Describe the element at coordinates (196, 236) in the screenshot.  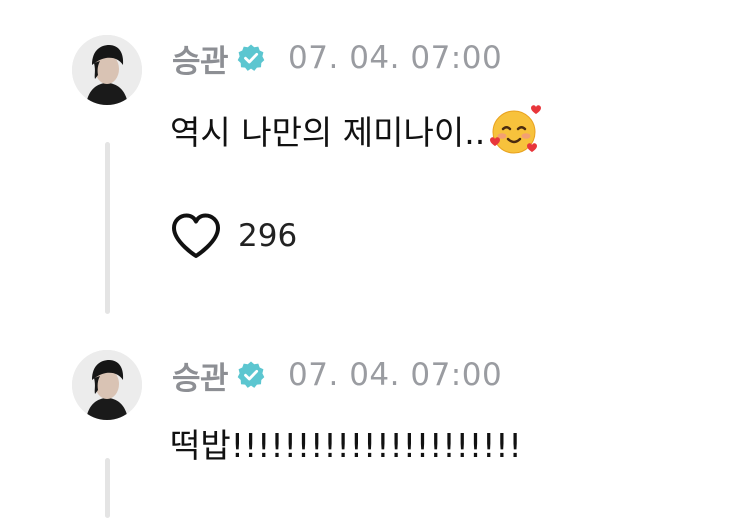
I see `heart-icon` at that location.